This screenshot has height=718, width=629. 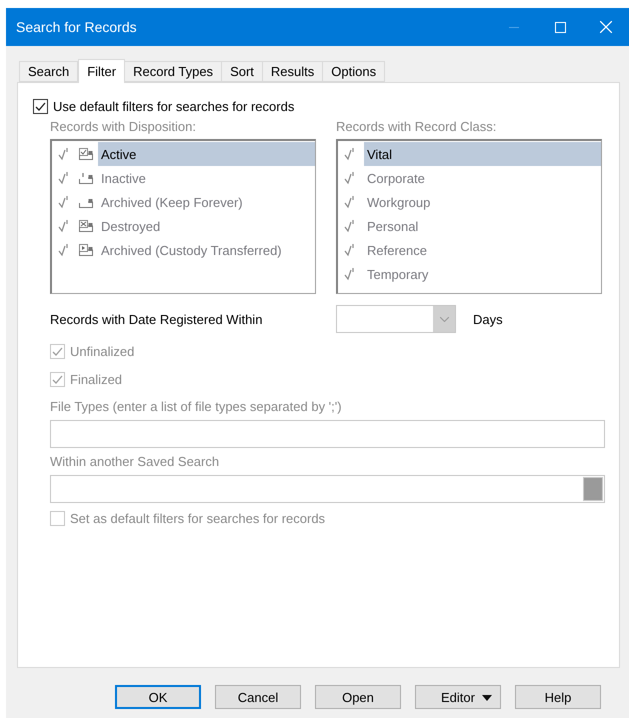 What do you see at coordinates (258, 697) in the screenshot?
I see `dialog-button: Cancel` at bounding box center [258, 697].